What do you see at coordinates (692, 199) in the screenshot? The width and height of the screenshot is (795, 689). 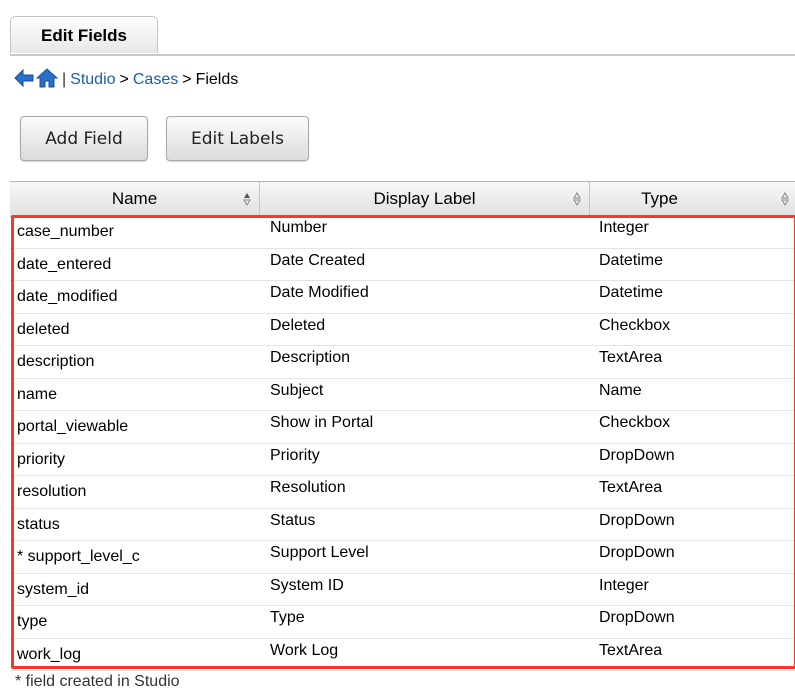 I see `column-header-type: Type` at bounding box center [692, 199].